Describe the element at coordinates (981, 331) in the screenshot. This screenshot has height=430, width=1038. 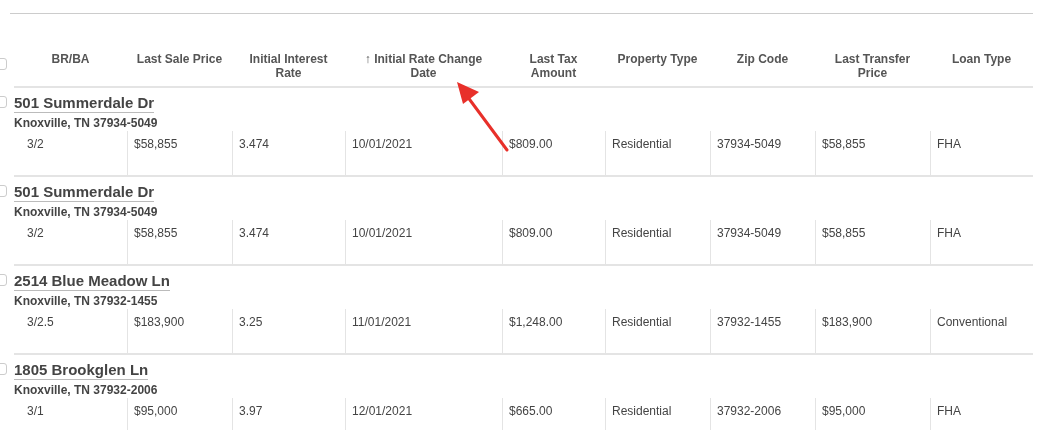
I see `table-cell: Conventional` at that location.